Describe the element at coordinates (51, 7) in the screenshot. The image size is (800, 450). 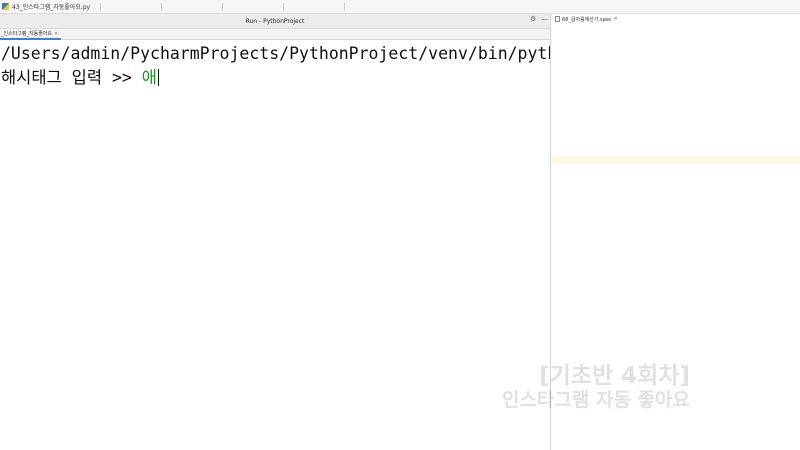
I see `editor-file-tab-label: 43_인스타그램_자동좋아요.py` at that location.